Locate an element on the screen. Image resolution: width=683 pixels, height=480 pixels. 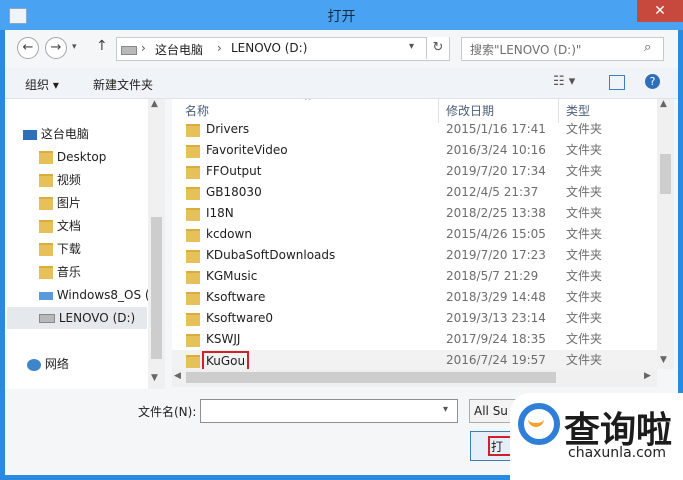
nav-network: 网络 is located at coordinates (48, 364).